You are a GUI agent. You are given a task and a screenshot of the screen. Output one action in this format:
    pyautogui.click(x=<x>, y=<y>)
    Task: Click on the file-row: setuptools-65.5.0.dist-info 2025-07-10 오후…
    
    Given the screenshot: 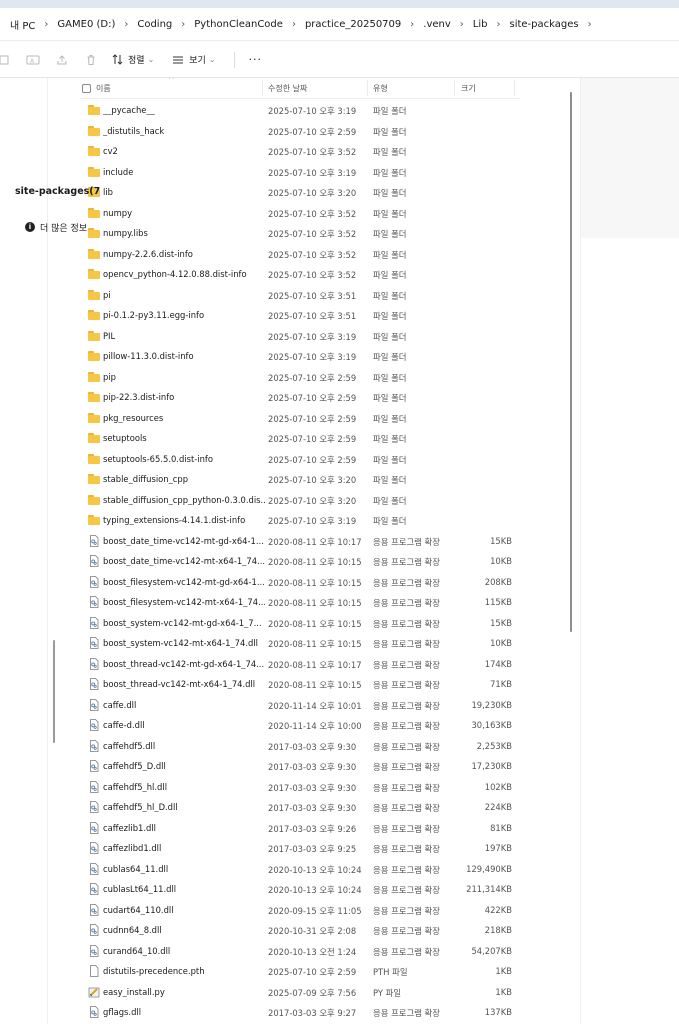 What is the action you would take?
    pyautogui.click(x=328, y=459)
    